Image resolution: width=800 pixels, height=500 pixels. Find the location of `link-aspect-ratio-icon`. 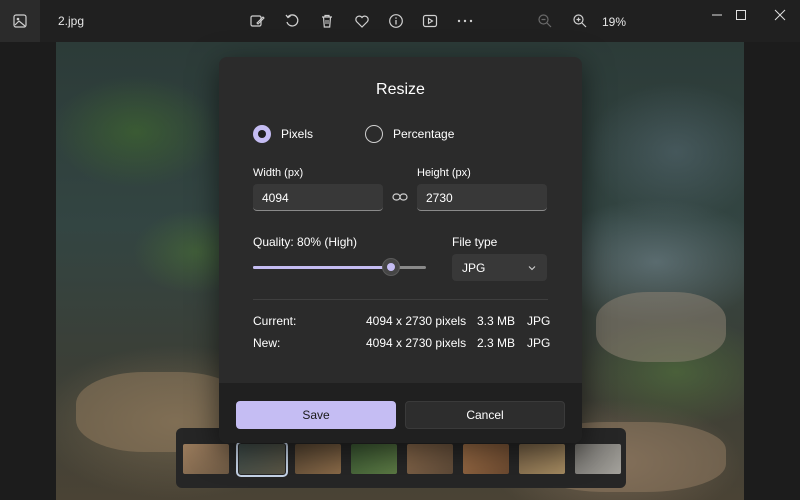

link-aspect-ratio-icon is located at coordinates (400, 197).